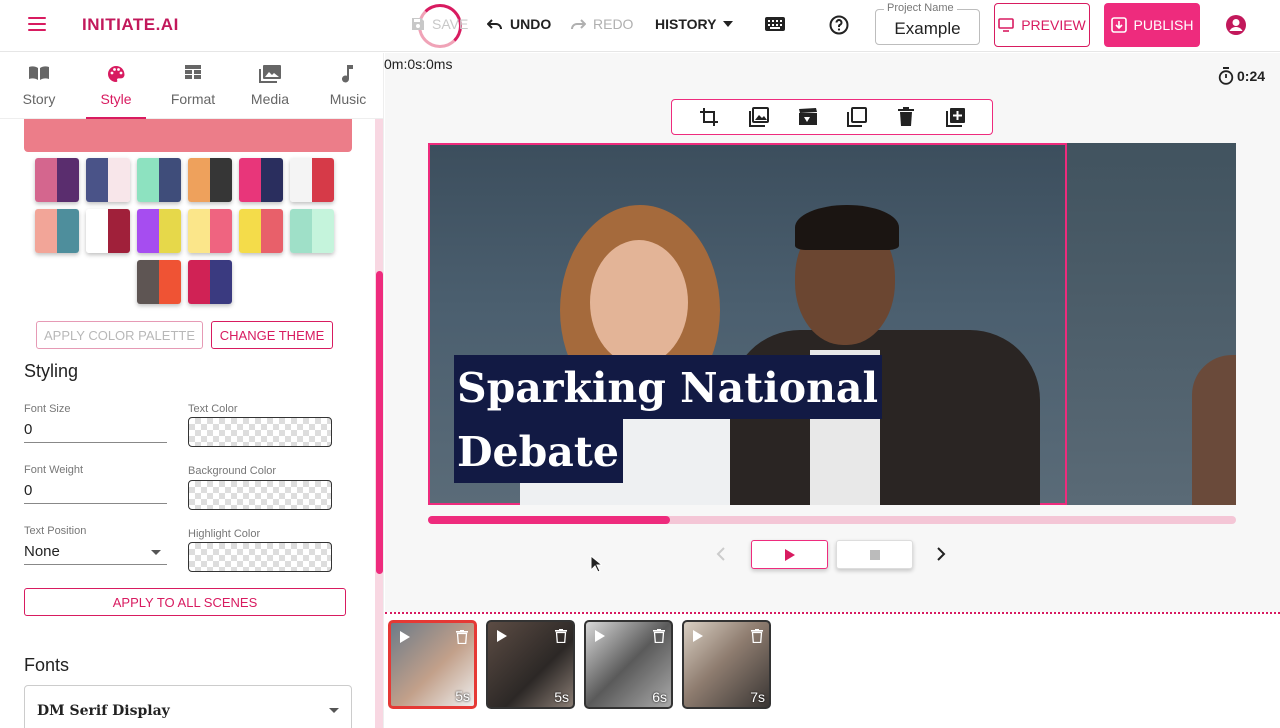 This screenshot has width=1280, height=728. I want to click on font-select: DM Serif Display, so click(188, 706).